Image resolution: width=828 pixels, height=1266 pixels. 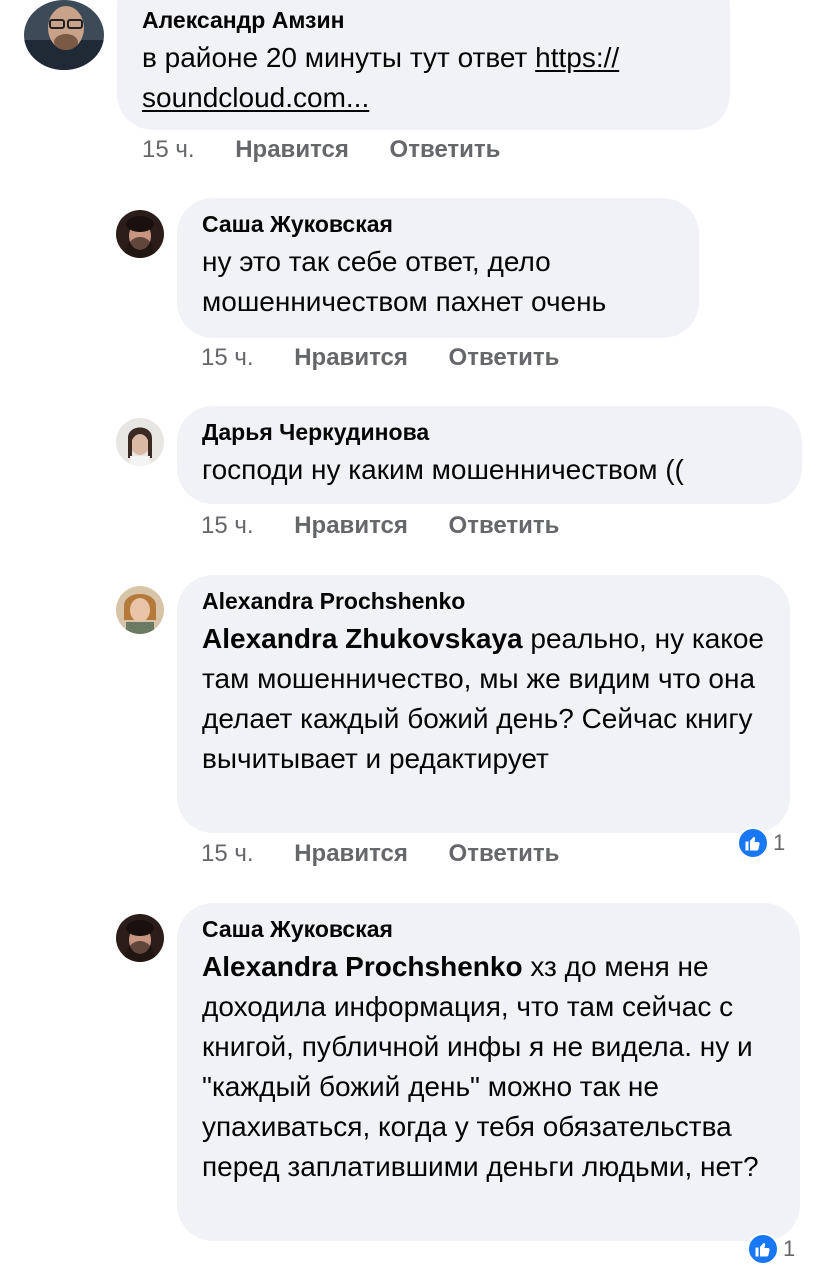 I want to click on comment-author: Дарья Черкудинова, so click(x=489, y=432).